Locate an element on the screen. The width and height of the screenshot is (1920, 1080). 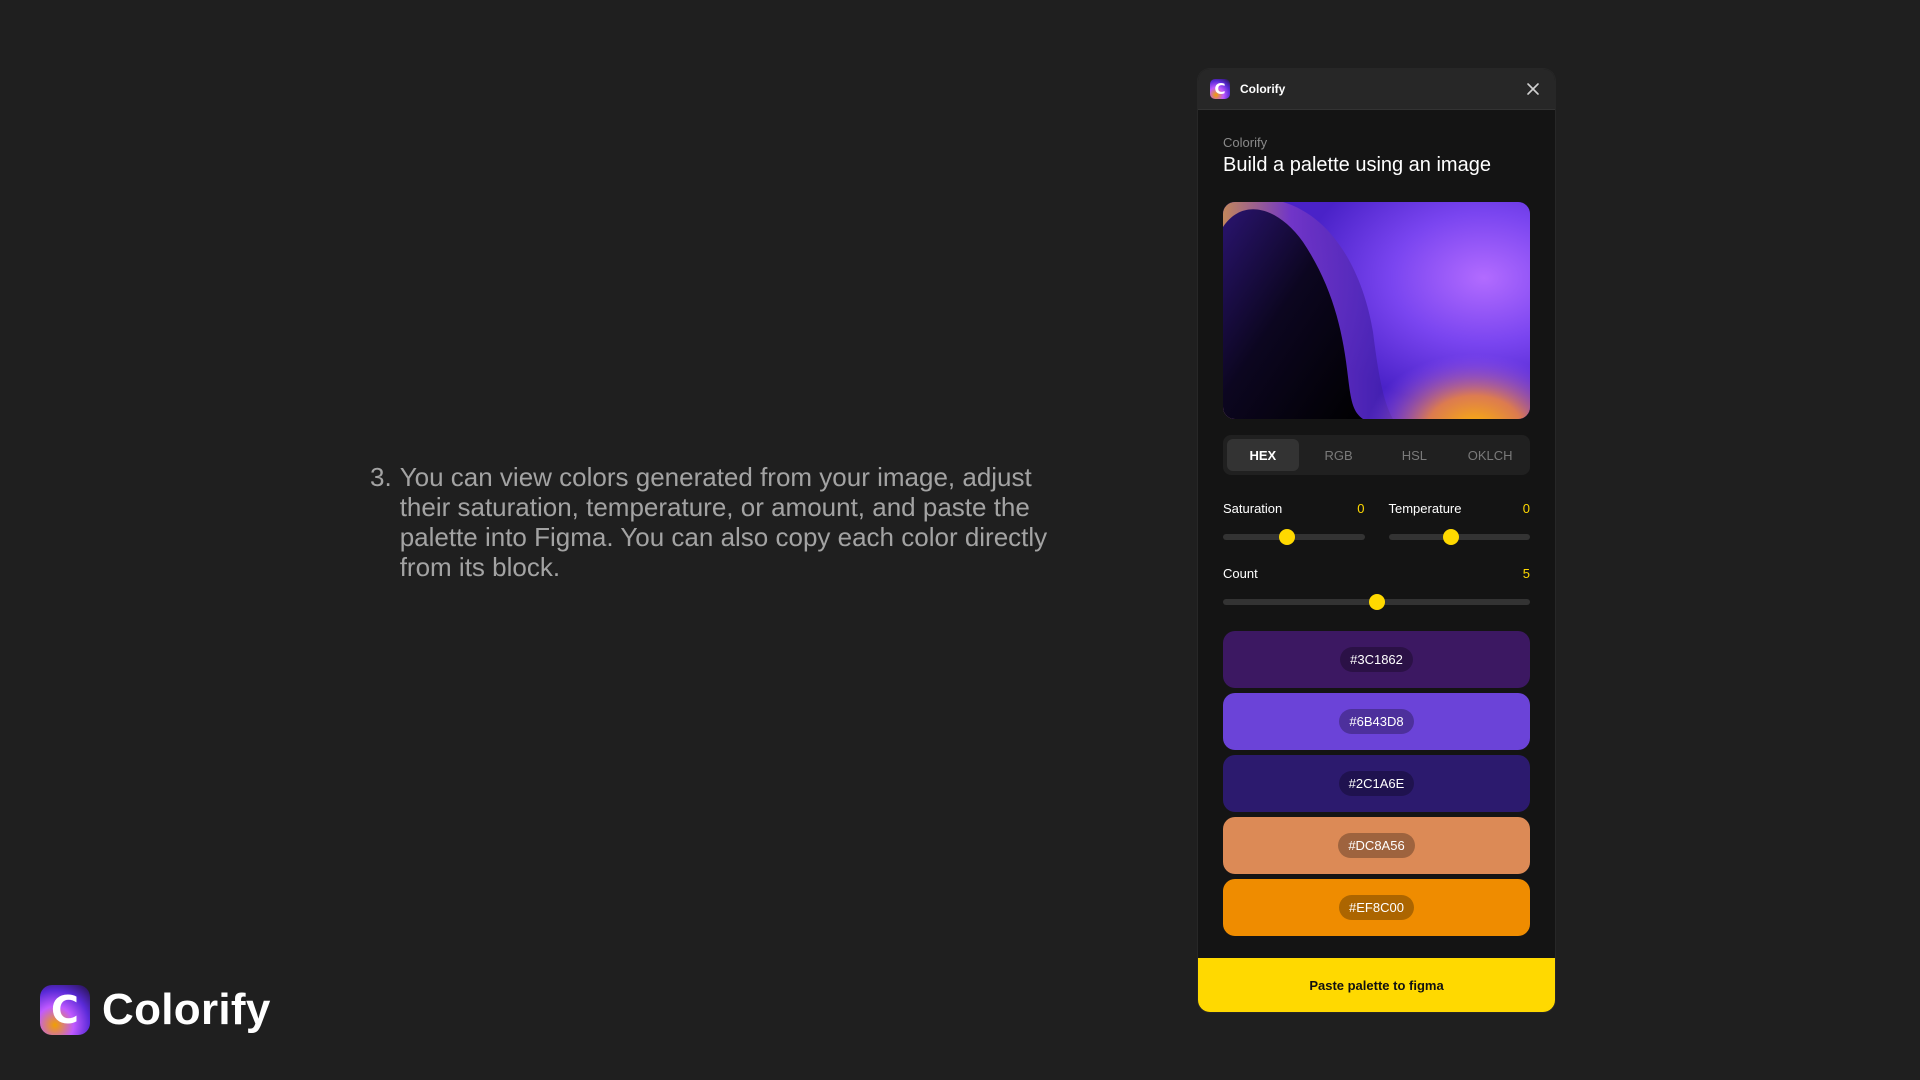
close-button is located at coordinates (1533, 89).